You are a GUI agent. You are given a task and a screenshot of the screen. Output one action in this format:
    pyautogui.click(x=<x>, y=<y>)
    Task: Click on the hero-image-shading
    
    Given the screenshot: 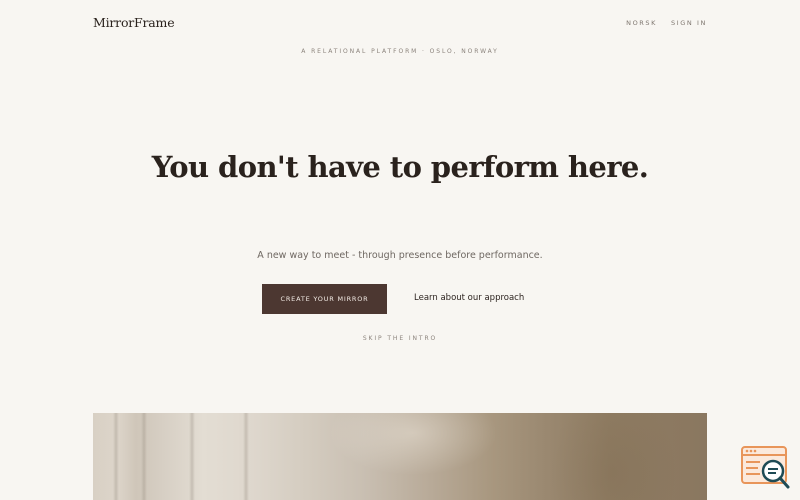 What is the action you would take?
    pyautogui.click(x=400, y=456)
    